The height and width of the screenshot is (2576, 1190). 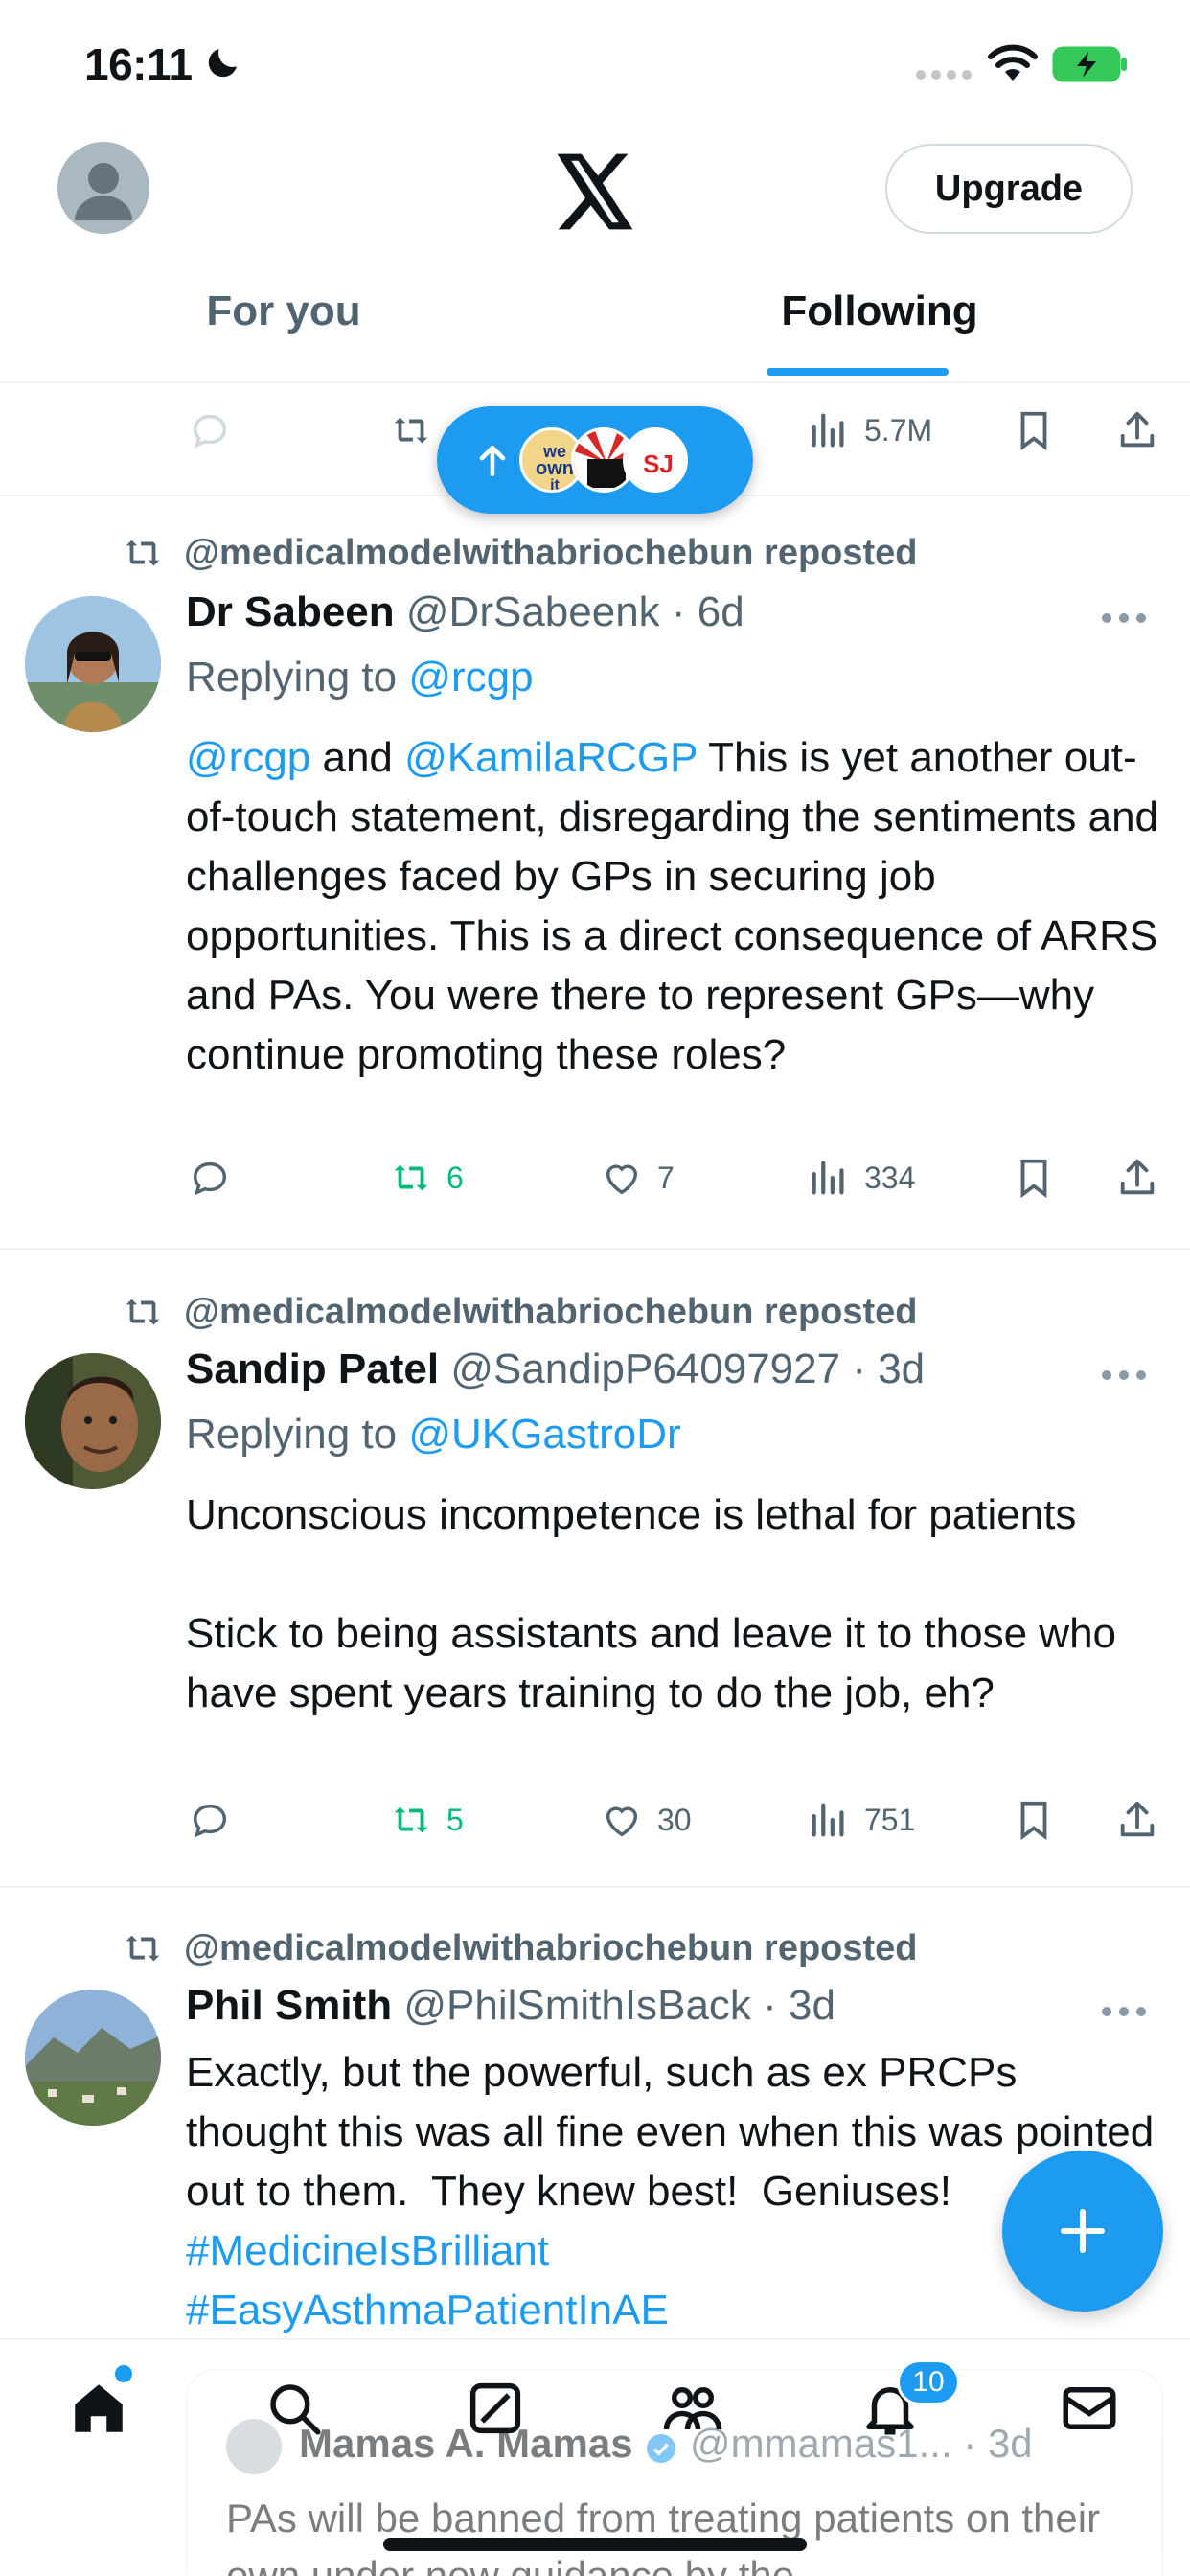 I want to click on author-name: Sandip Patel, so click(x=312, y=1369).